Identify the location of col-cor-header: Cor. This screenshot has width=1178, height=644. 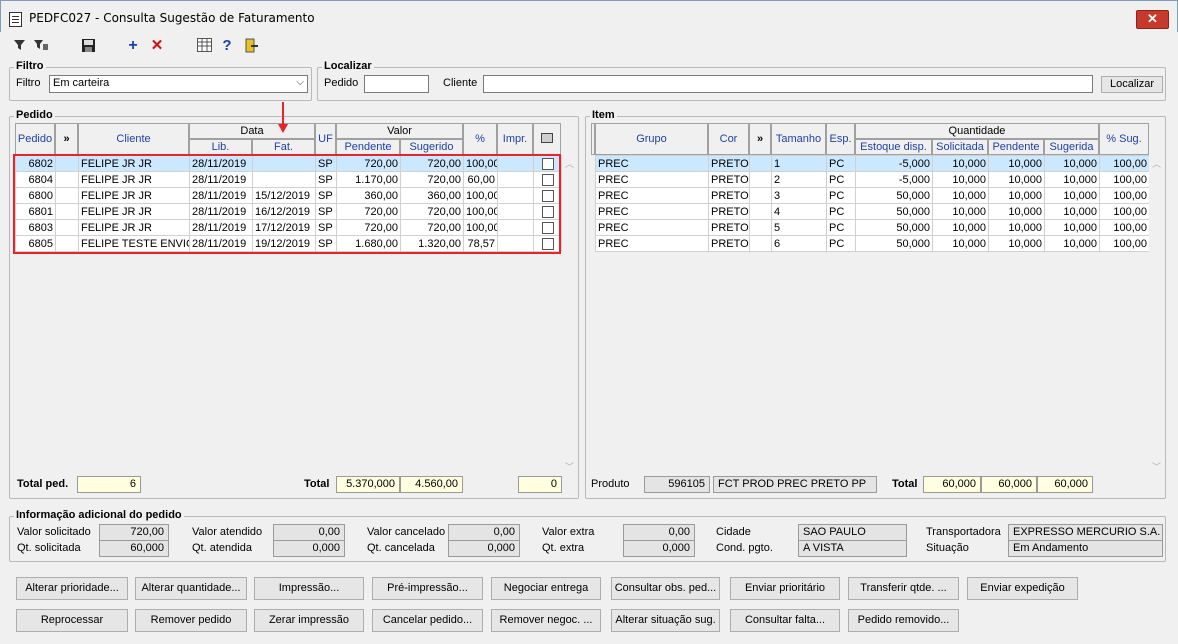
(728, 139).